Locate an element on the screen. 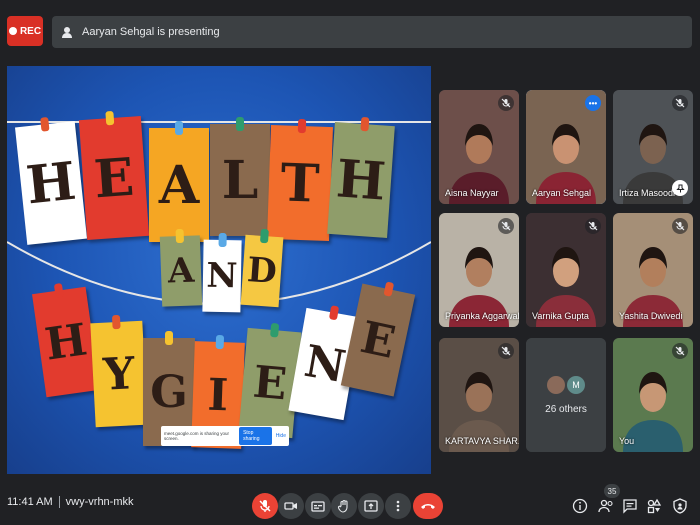 The width and height of the screenshot is (700, 525). chat-button is located at coordinates (630, 506).